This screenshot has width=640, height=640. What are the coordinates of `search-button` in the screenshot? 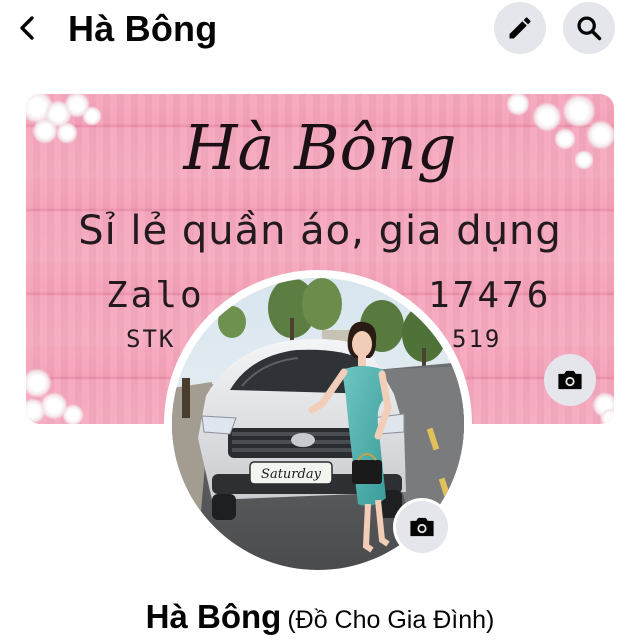 It's located at (589, 28).